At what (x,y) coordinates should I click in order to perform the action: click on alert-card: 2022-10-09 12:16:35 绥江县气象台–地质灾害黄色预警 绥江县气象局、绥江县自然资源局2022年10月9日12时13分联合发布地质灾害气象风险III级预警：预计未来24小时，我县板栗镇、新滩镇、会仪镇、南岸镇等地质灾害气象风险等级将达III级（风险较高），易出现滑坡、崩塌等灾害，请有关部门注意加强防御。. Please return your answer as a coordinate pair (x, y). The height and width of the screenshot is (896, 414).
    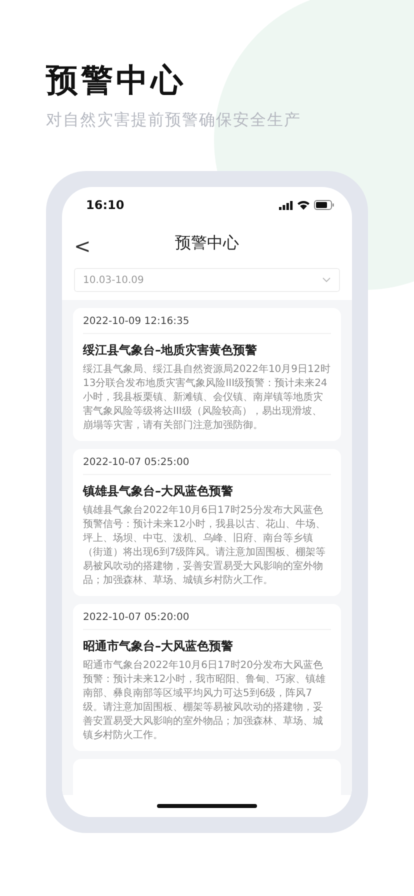
    Looking at the image, I should click on (207, 374).